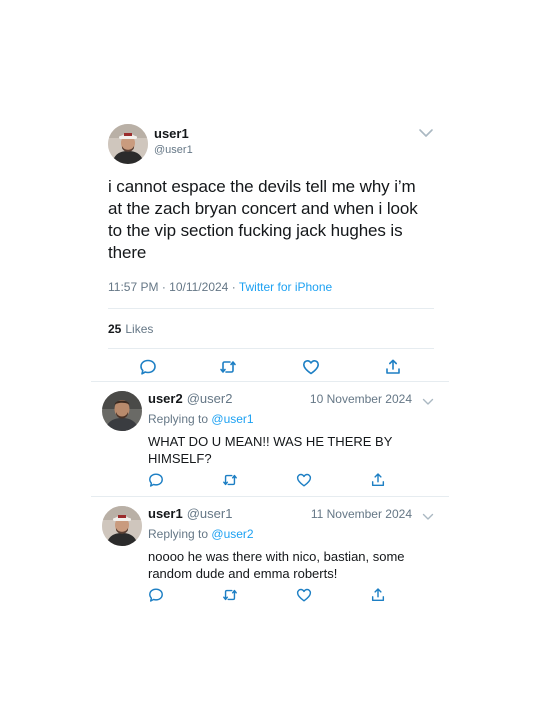  Describe the element at coordinates (232, 419) in the screenshot. I see `replying-mention: @user1` at that location.